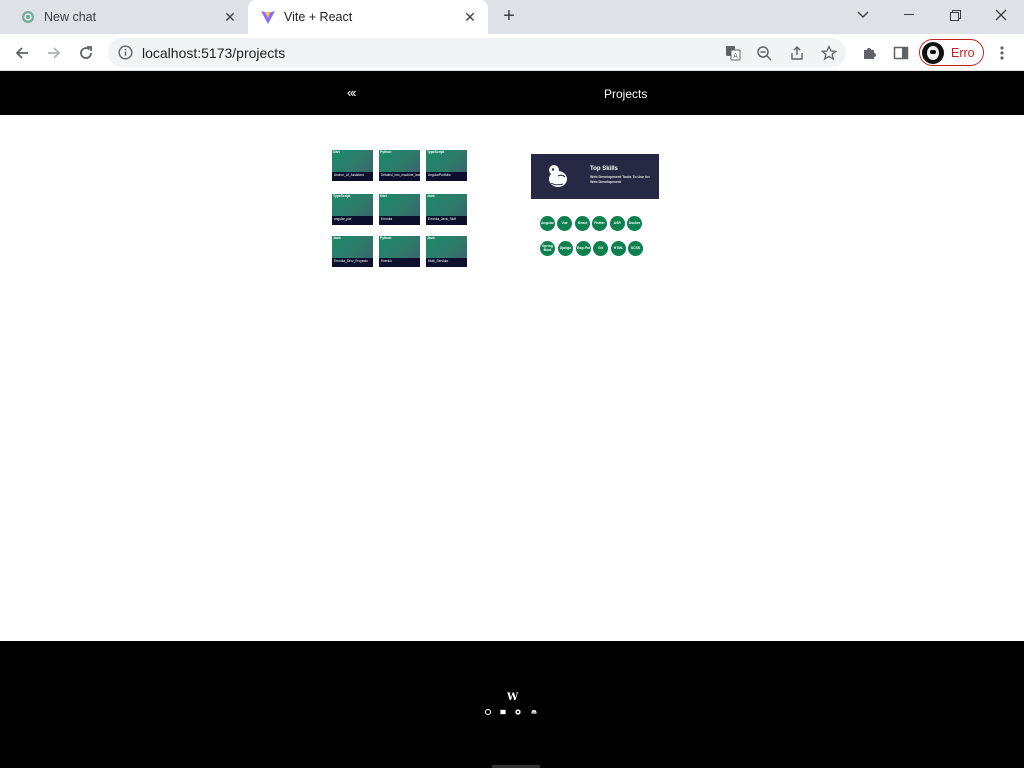 This screenshot has width=1024, height=768. Describe the element at coordinates (955, 15) in the screenshot. I see `restore-button` at that location.